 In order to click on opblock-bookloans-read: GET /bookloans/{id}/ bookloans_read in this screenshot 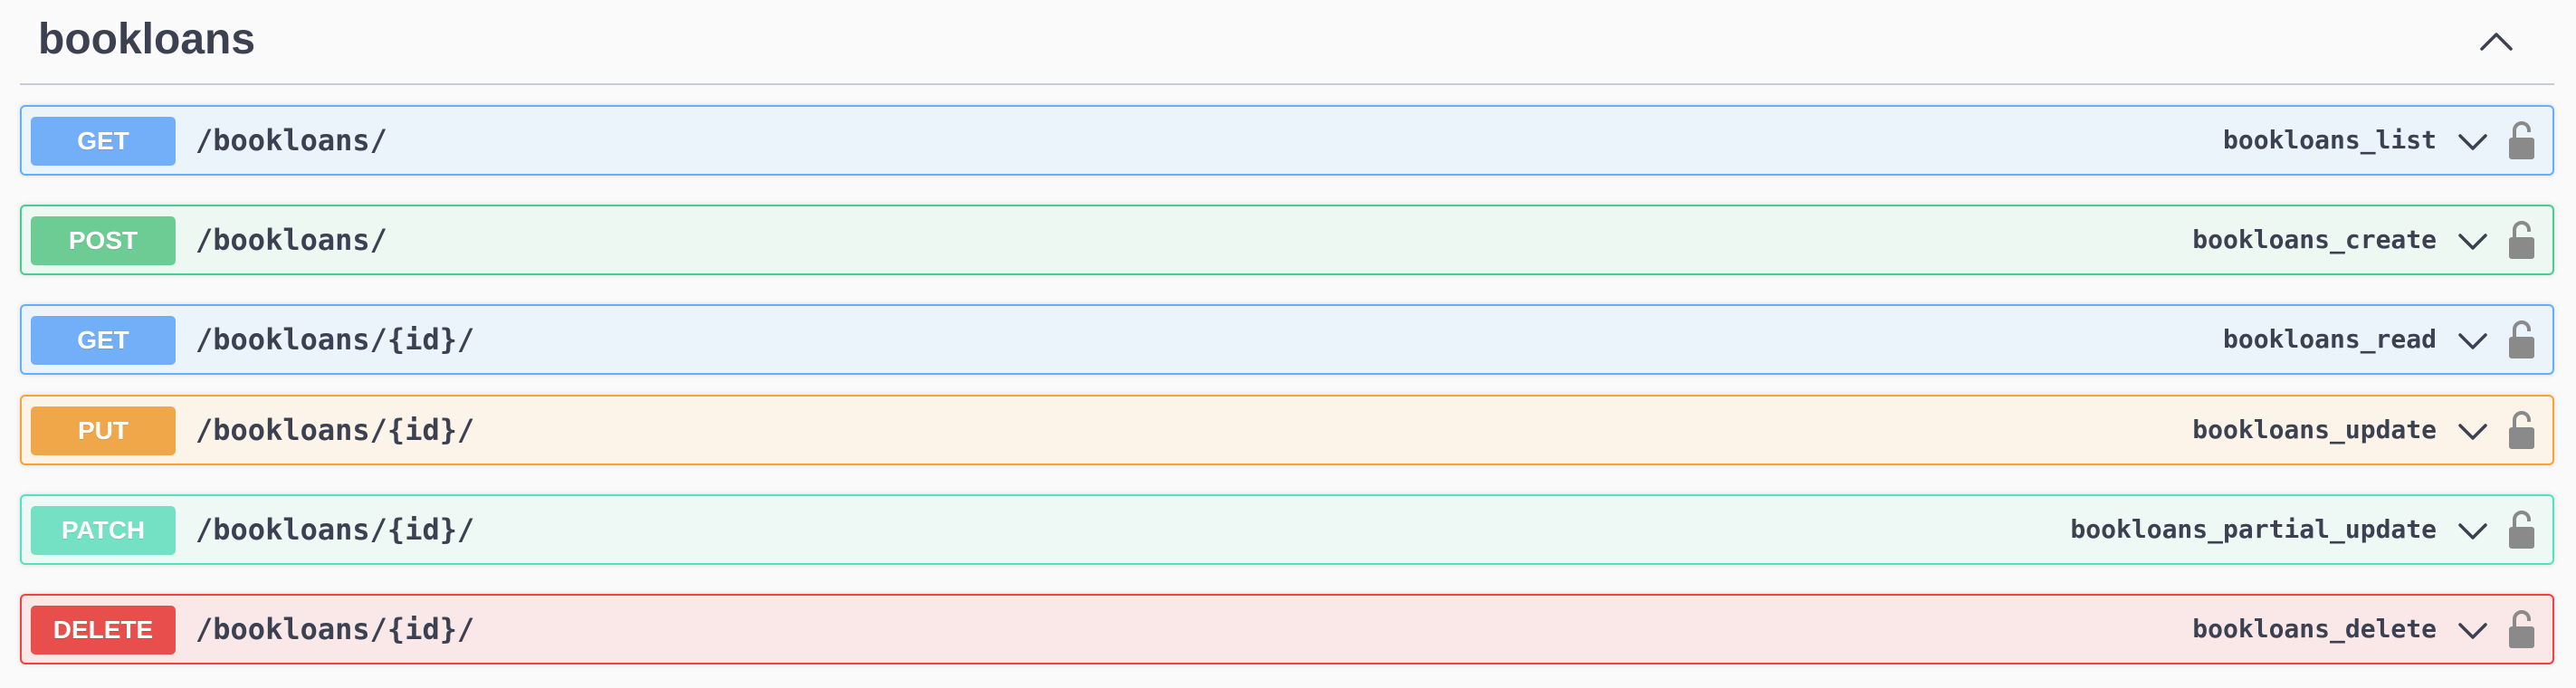, I will do `click(1287, 339)`.